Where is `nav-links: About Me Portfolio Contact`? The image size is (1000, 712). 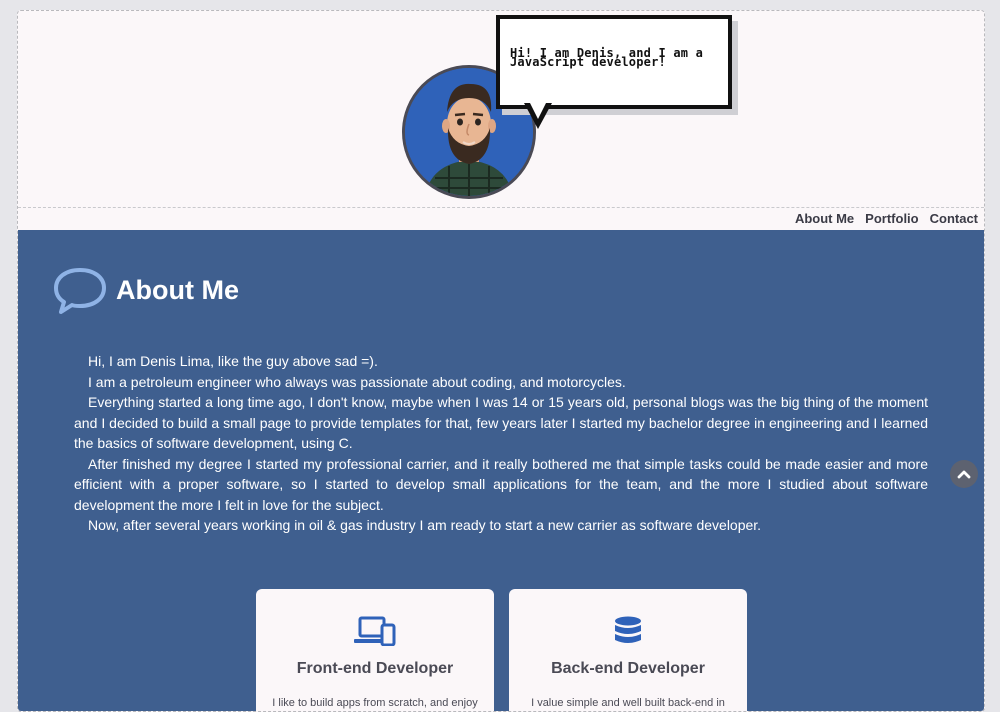
nav-links: About Me Portfolio Contact is located at coordinates (886, 218).